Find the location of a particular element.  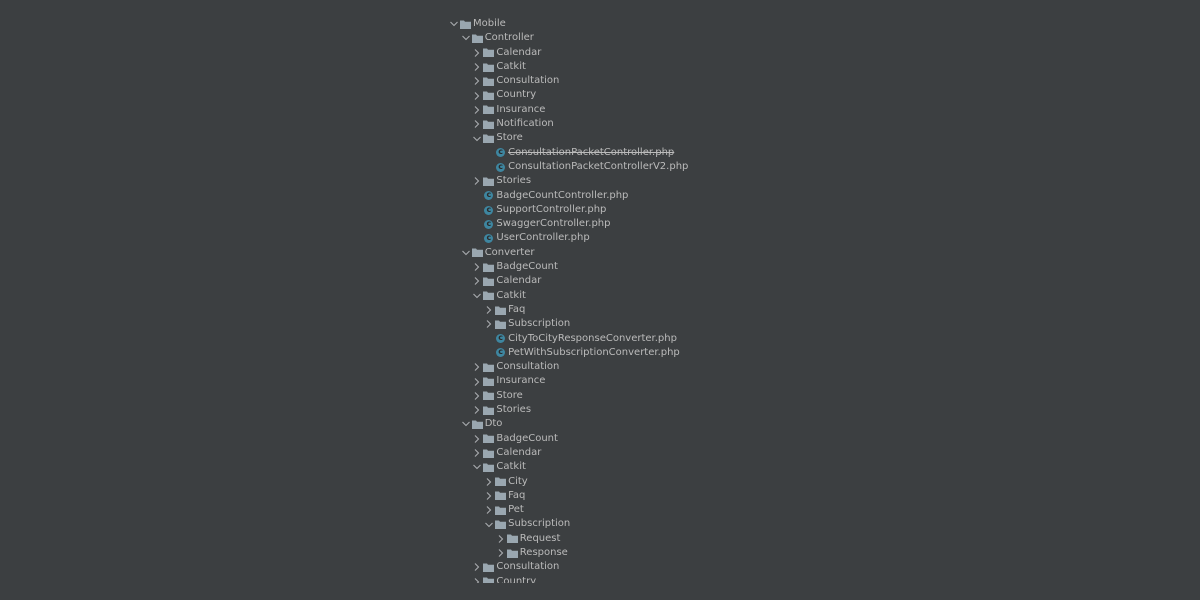

tree-file-row: CityToCityResponseConverter.php is located at coordinates (568, 338).